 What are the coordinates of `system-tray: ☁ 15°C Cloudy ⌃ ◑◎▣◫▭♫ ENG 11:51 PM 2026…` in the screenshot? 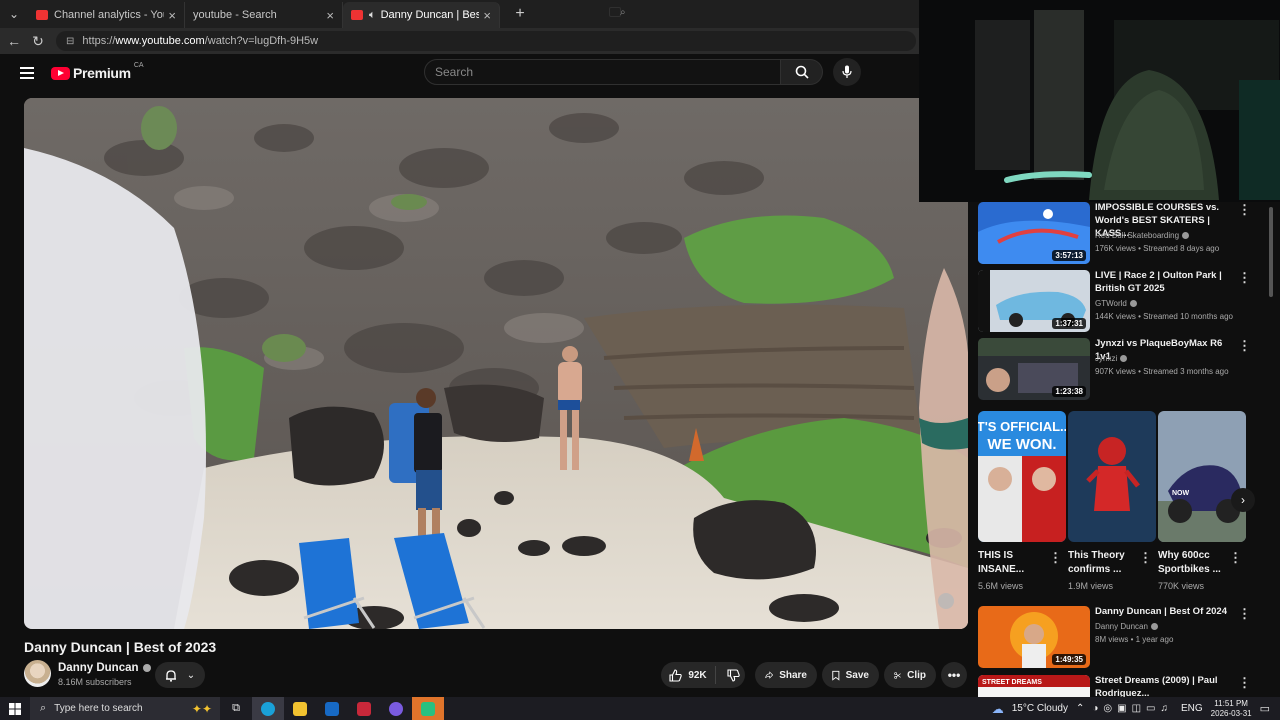 It's located at (1136, 708).